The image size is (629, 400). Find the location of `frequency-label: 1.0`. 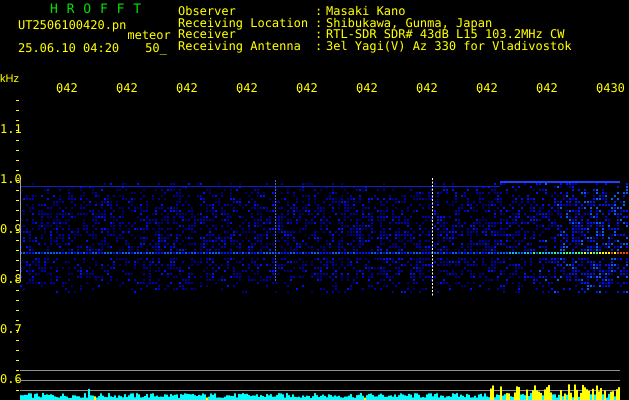

frequency-label: 1.0 is located at coordinates (11, 179).